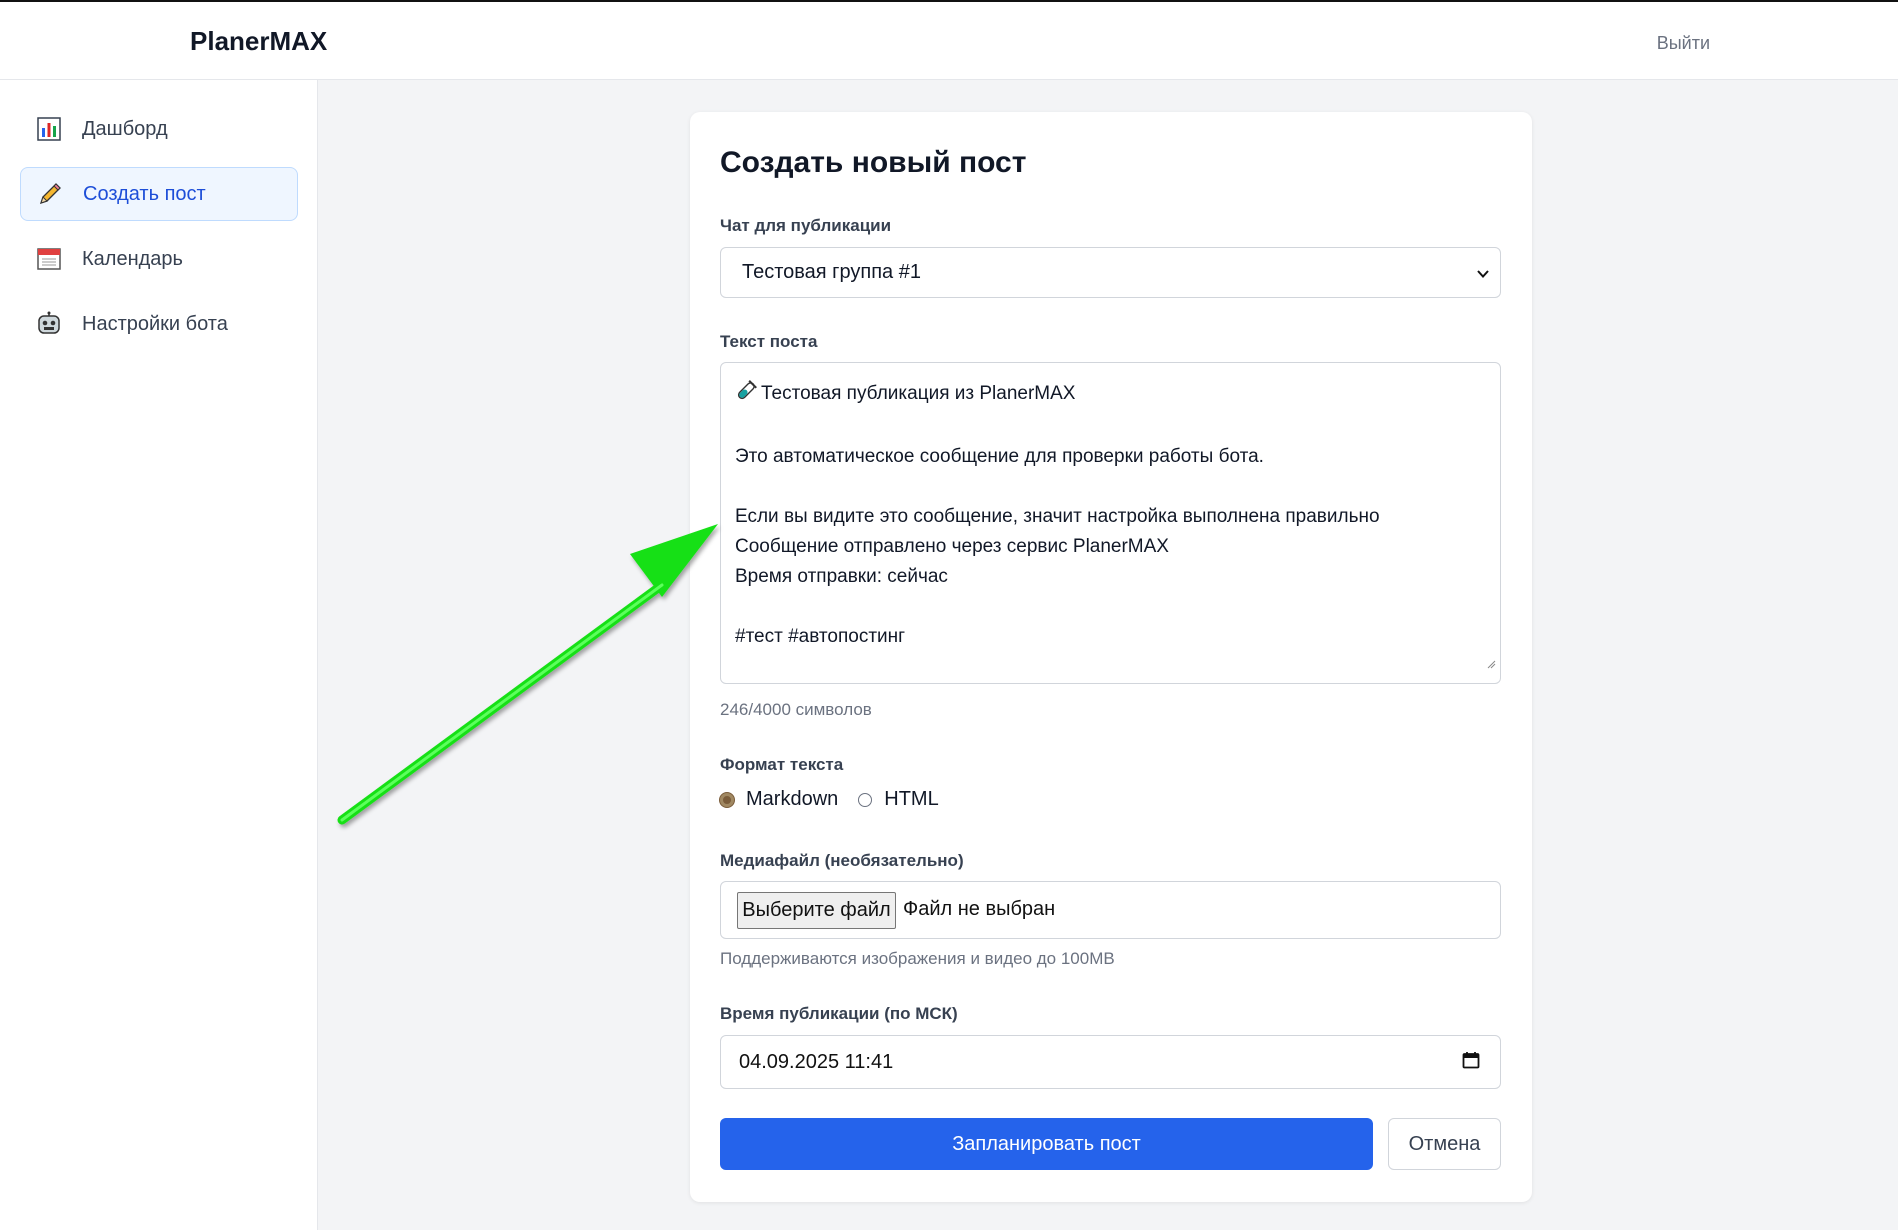  What do you see at coordinates (1683, 43) in the screenshot?
I see `logout-link: Выйти` at bounding box center [1683, 43].